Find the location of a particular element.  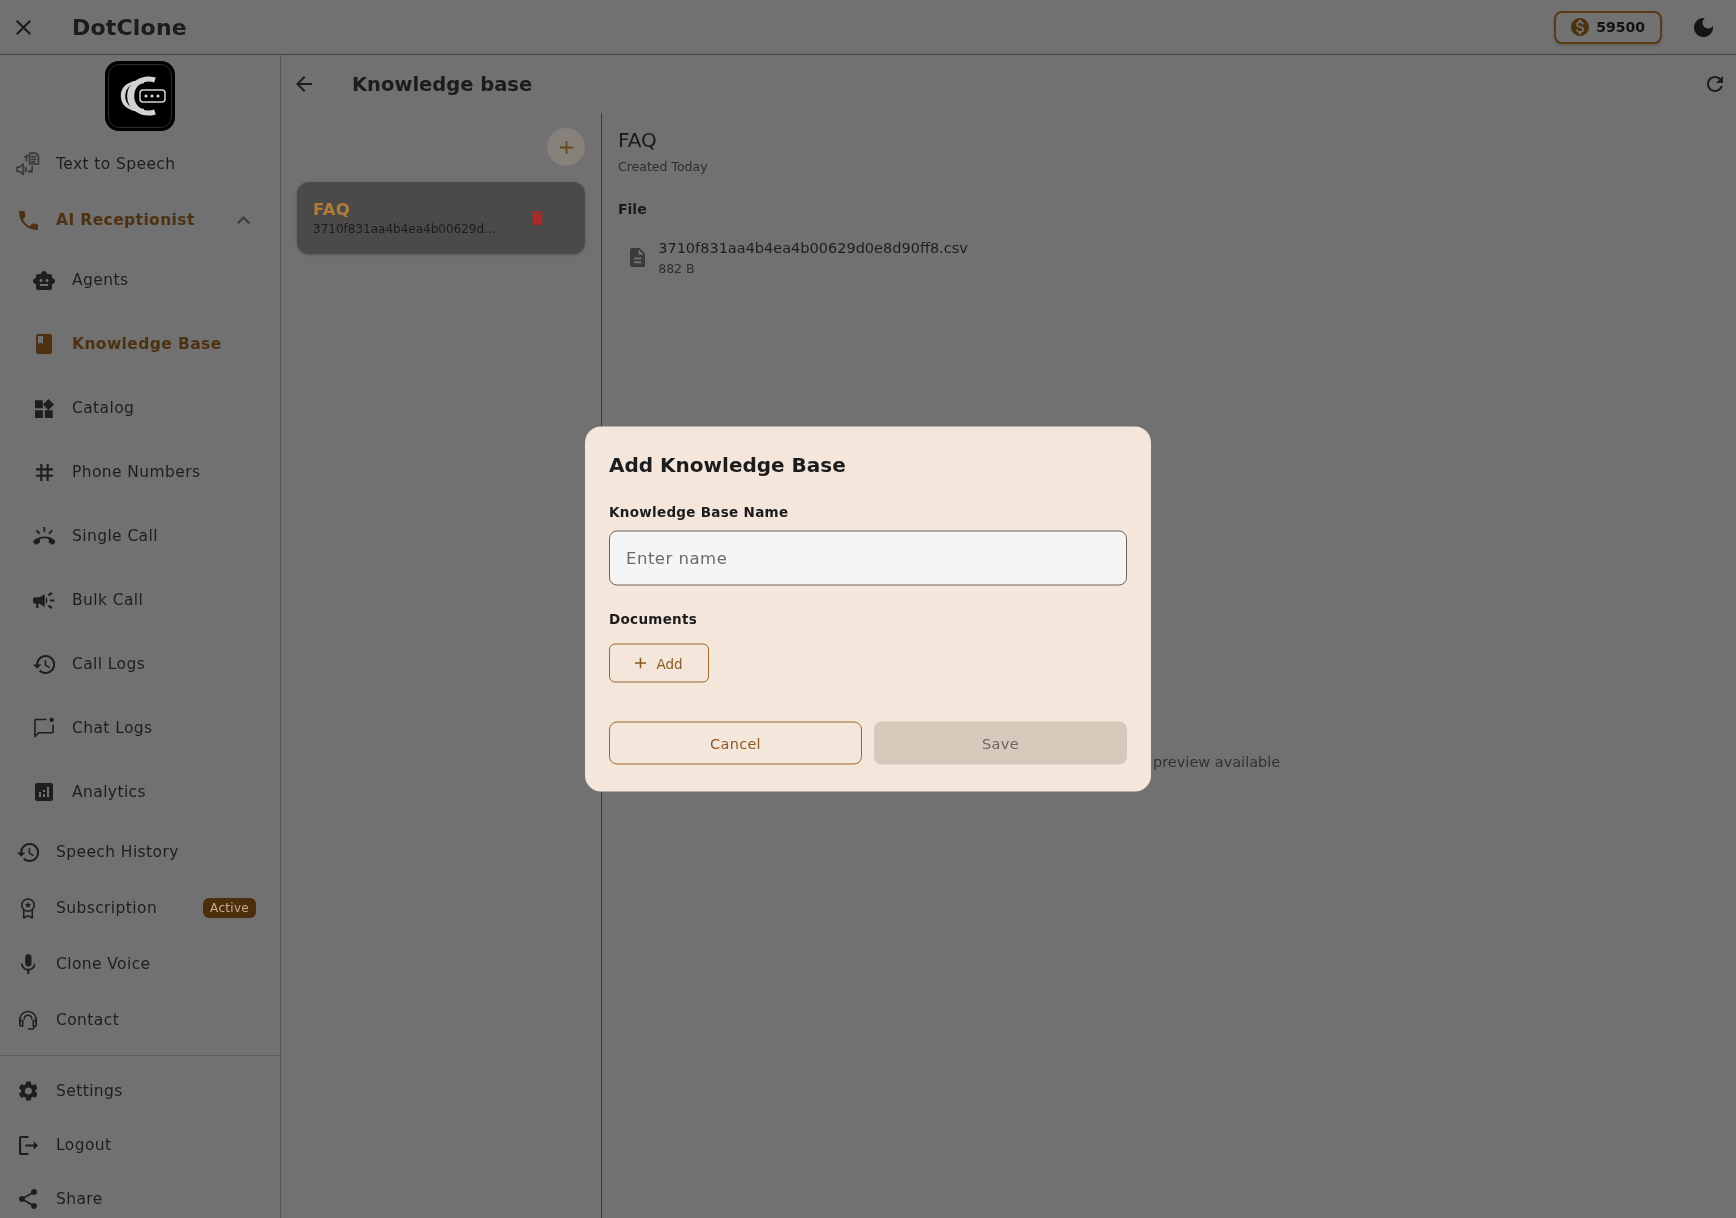

sidebar-item-label: Text to Speech is located at coordinates (116, 164).